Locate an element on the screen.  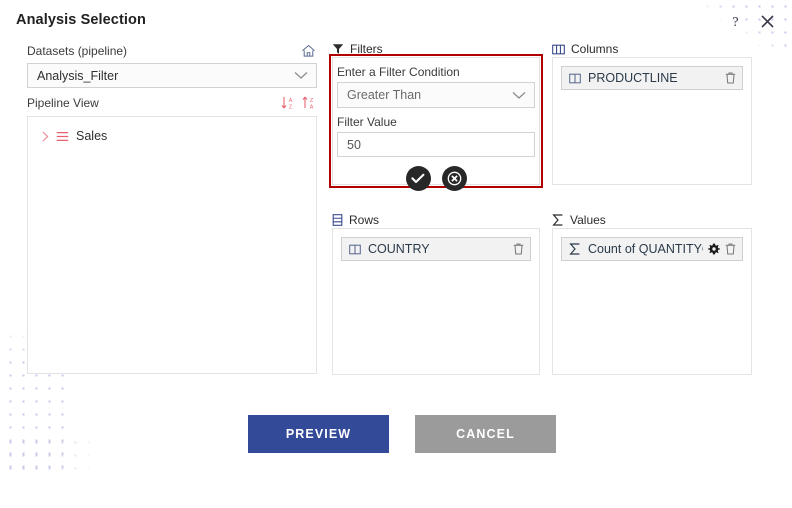
x-circle-icon is located at coordinates (454, 178).